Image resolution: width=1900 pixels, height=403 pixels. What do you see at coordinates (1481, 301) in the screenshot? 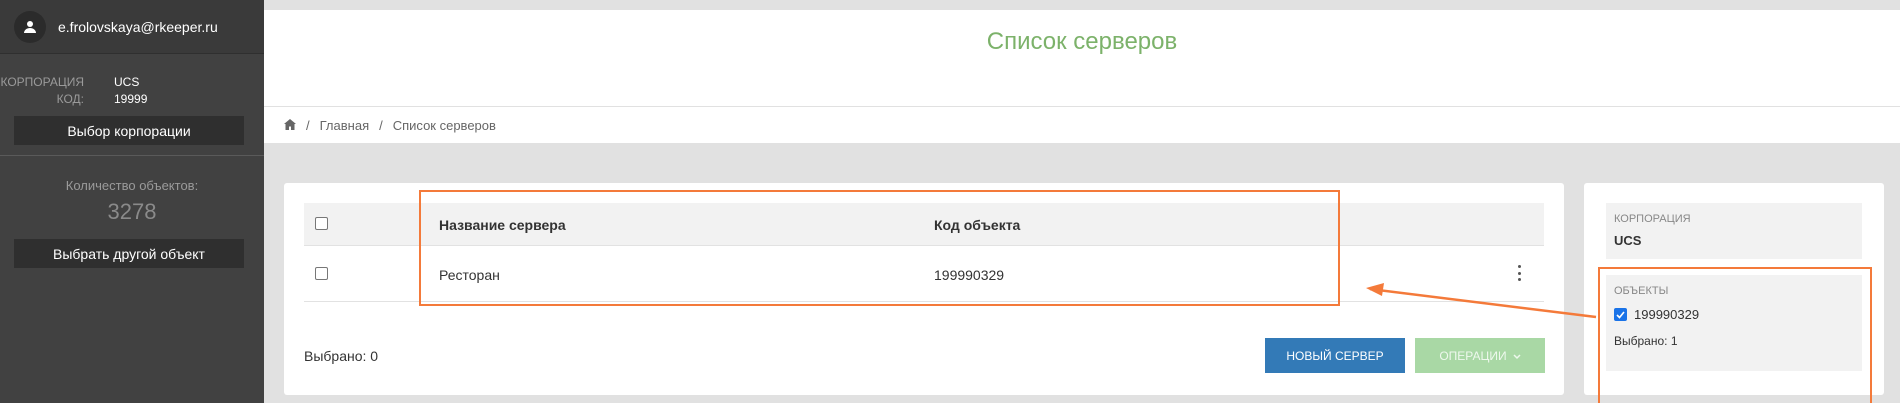
I see `annotation-arrow-icon` at bounding box center [1481, 301].